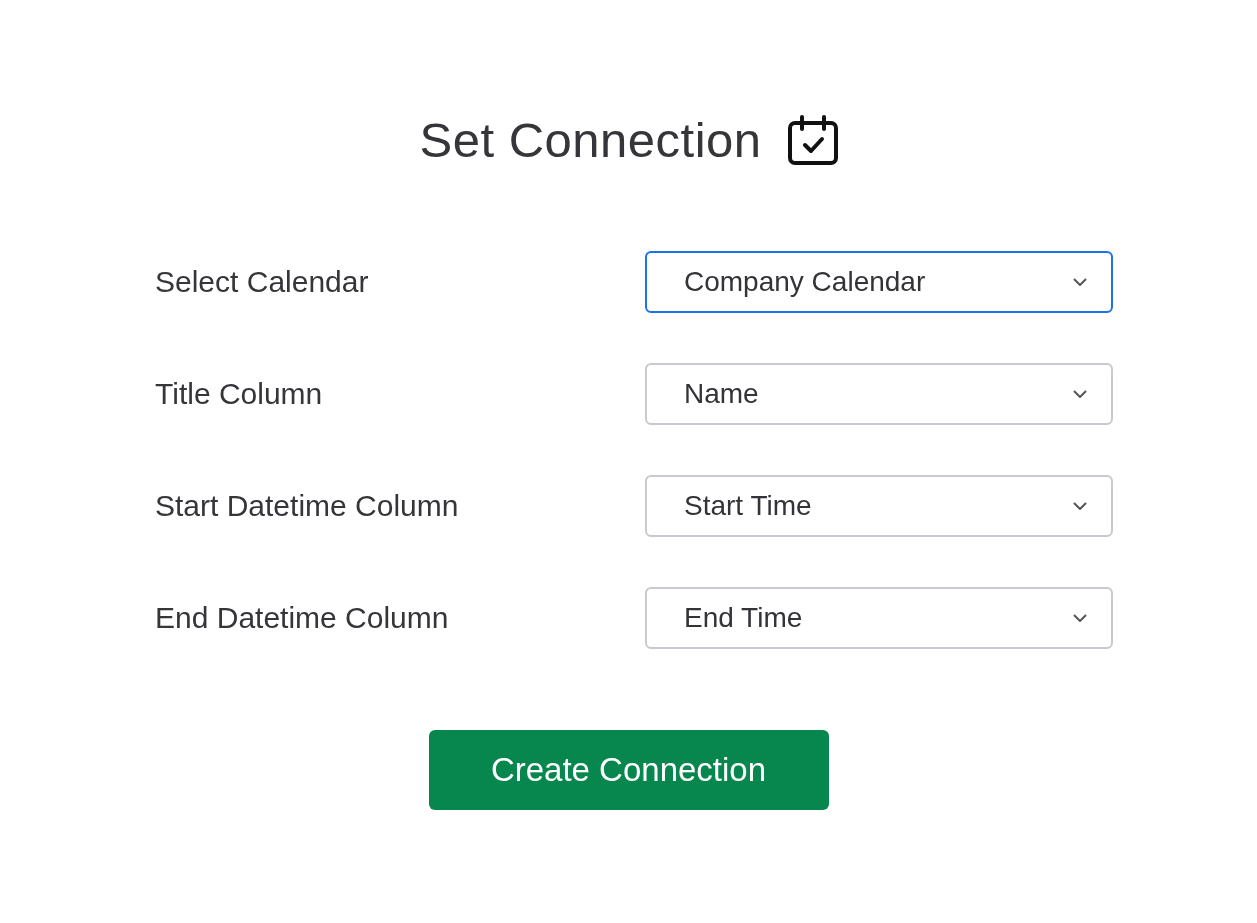  I want to click on create-connection-button: Create Connection, so click(628, 770).